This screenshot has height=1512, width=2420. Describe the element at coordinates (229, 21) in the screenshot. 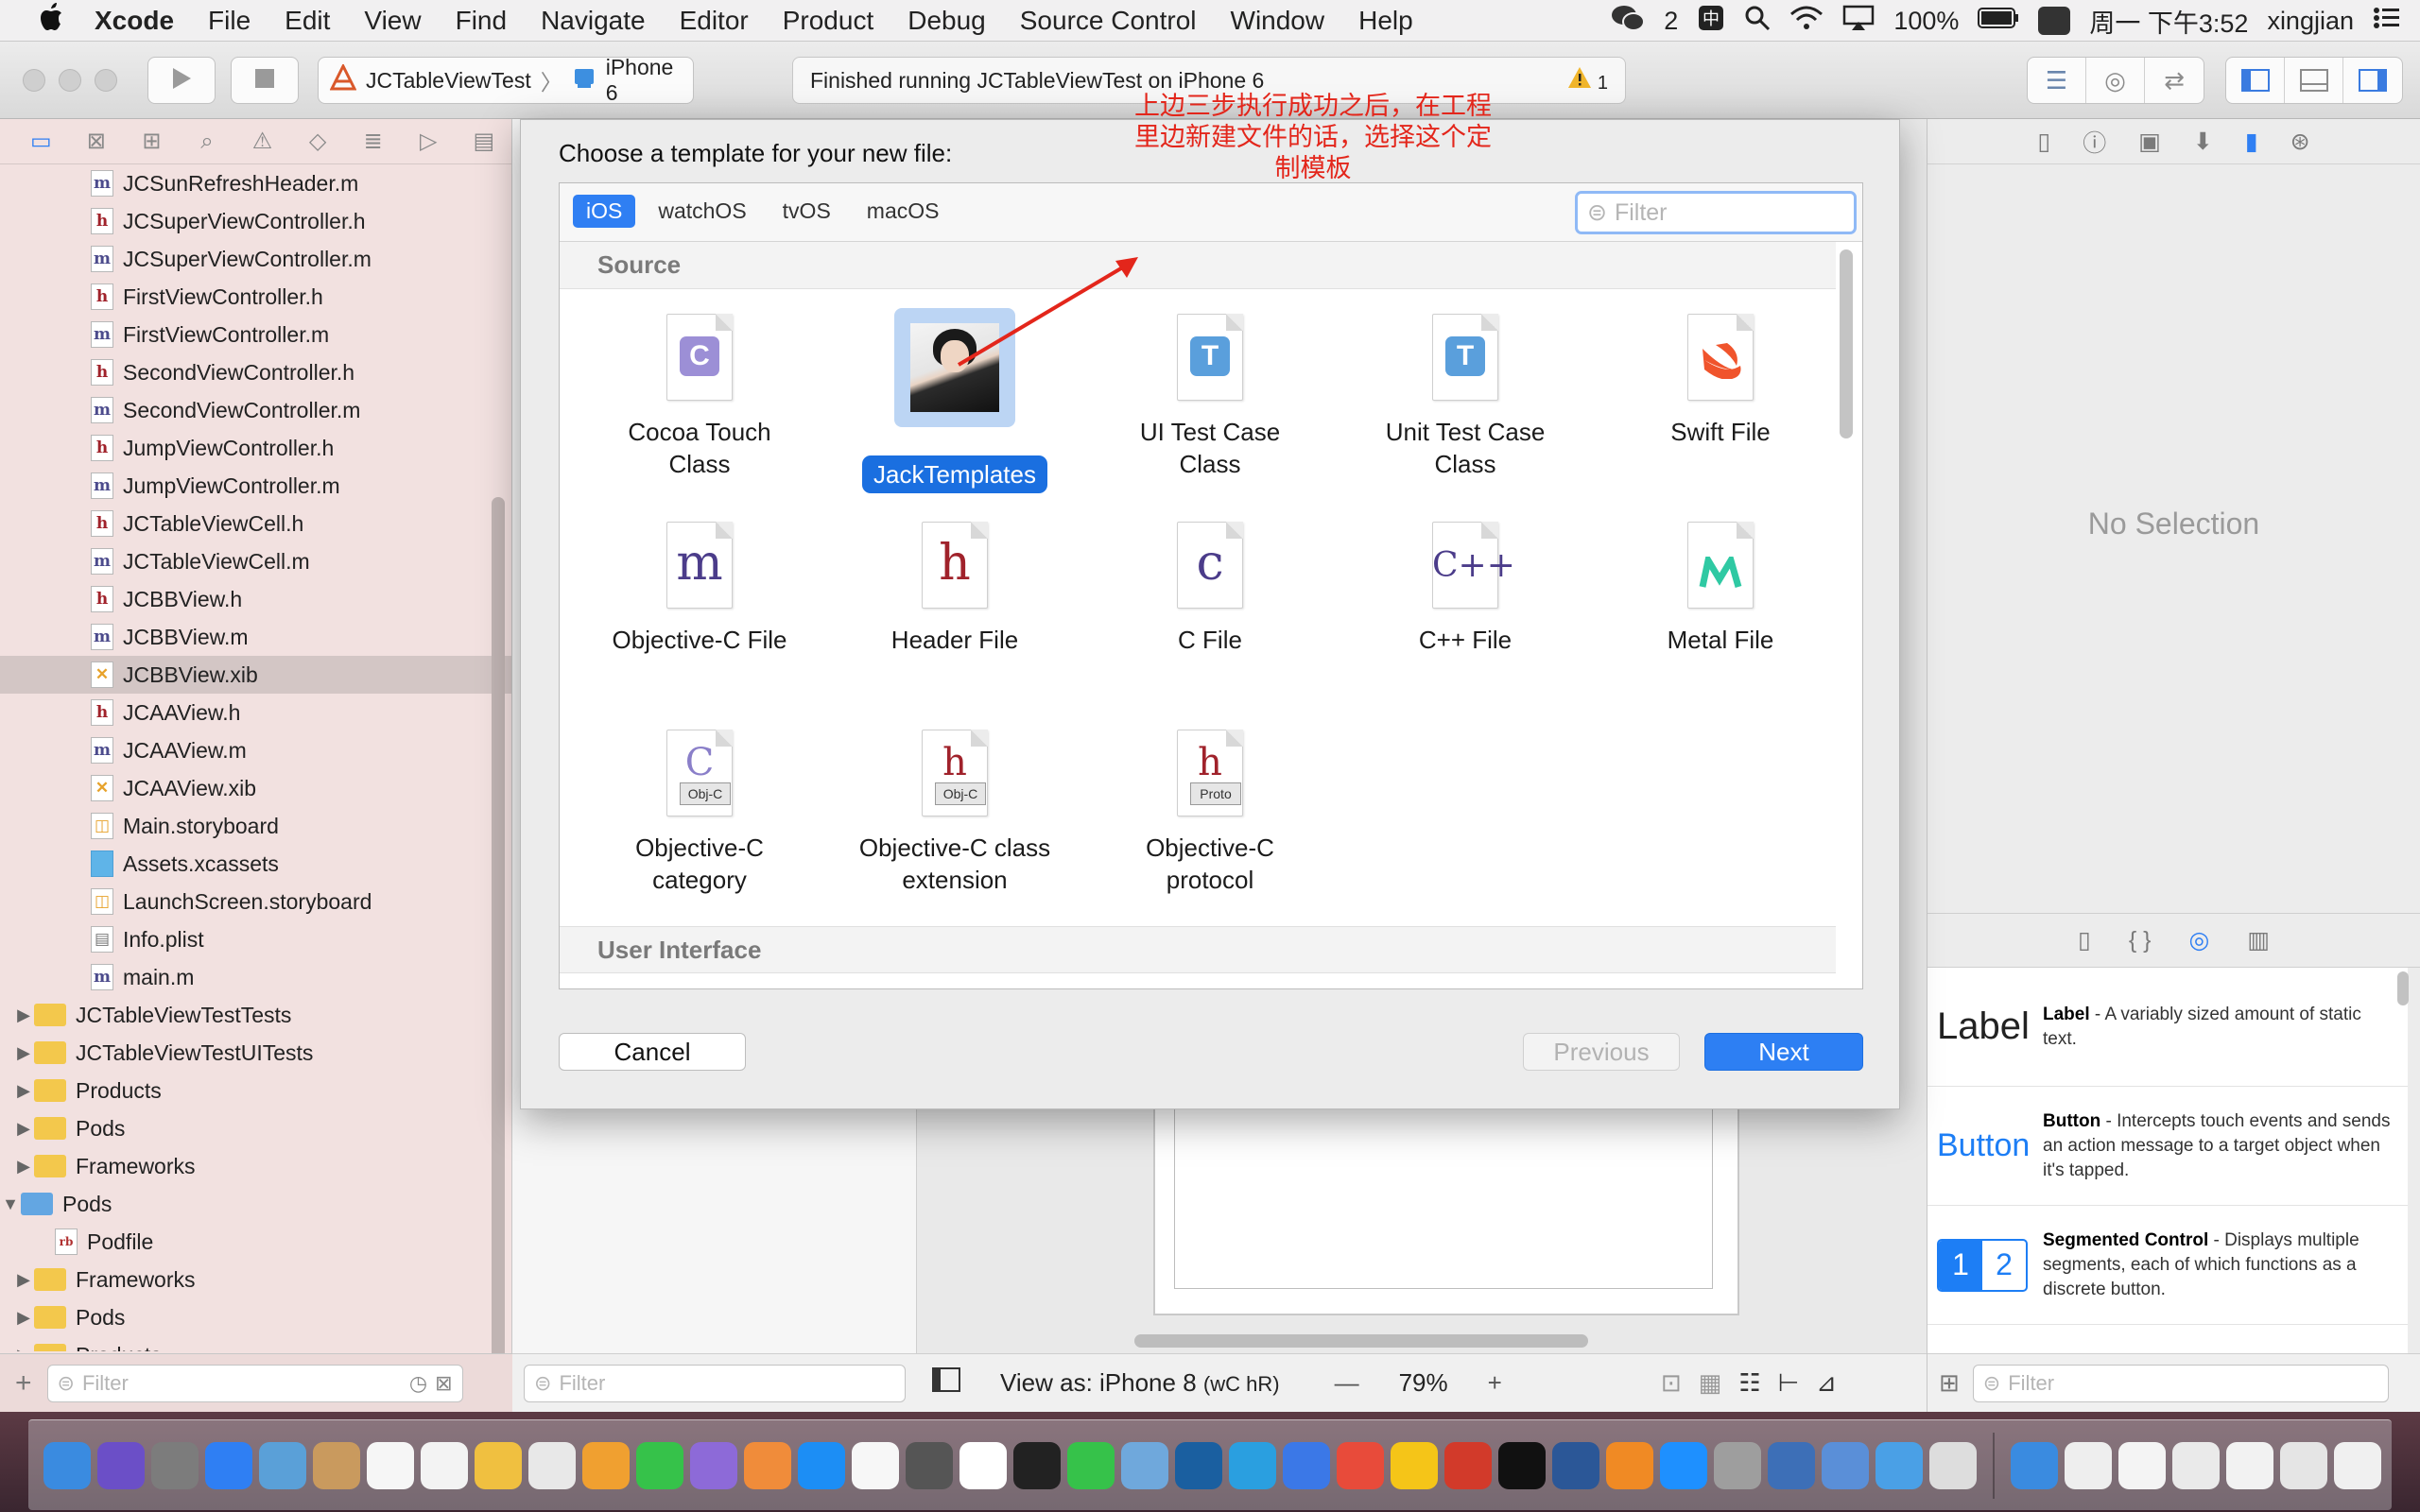

I see `menu-file: File` at that location.